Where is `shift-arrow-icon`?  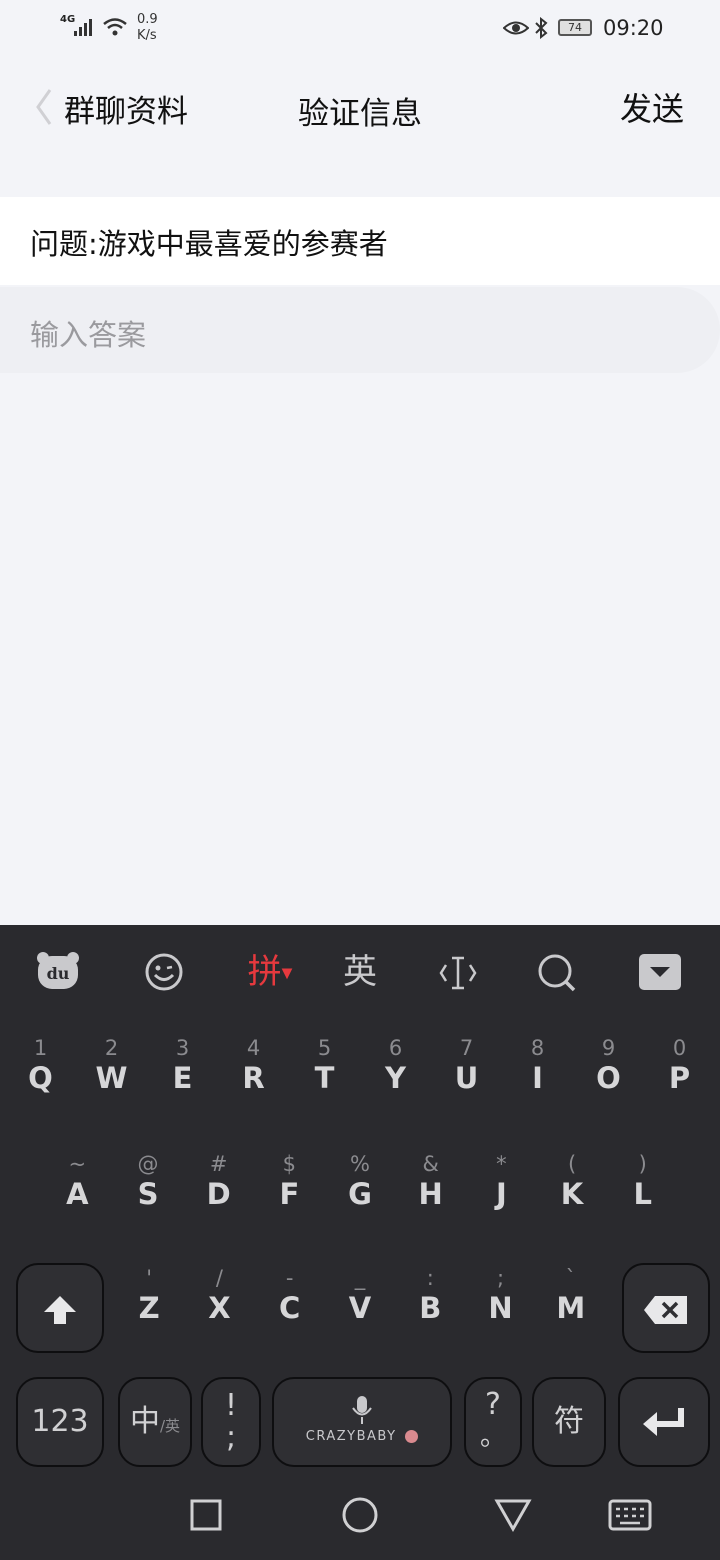 shift-arrow-icon is located at coordinates (60, 1310).